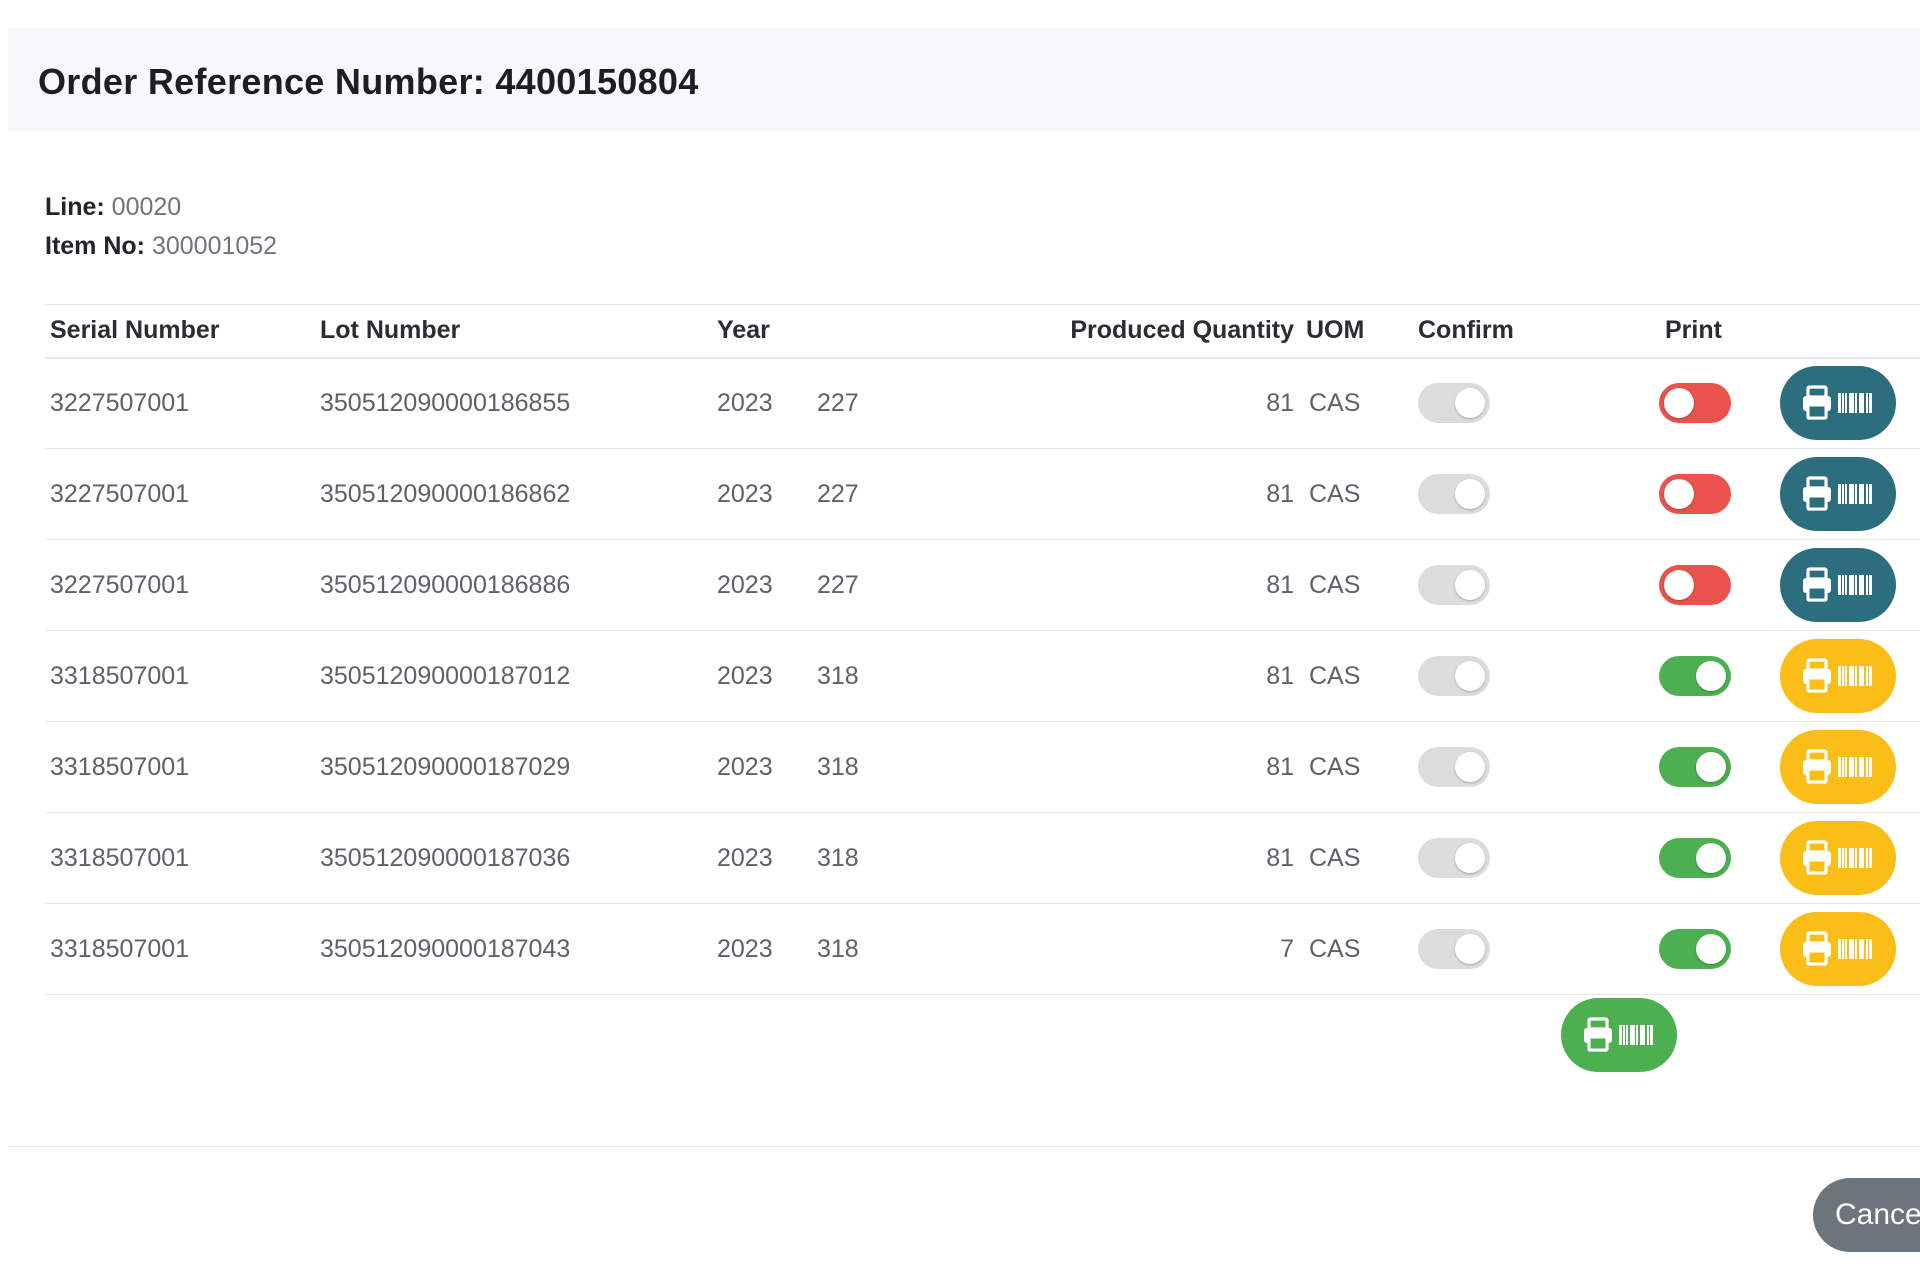  Describe the element at coordinates (445, 766) in the screenshot. I see `lot-number-cell: 350512090000187029` at that location.